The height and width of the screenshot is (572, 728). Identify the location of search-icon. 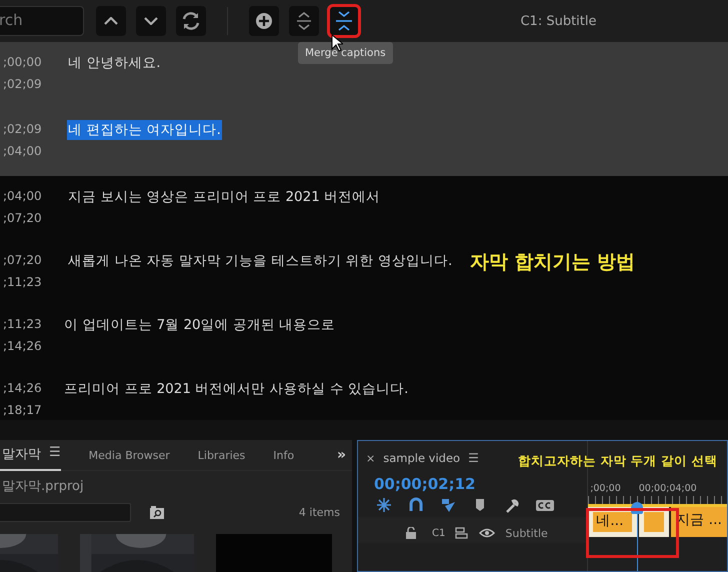
(157, 512).